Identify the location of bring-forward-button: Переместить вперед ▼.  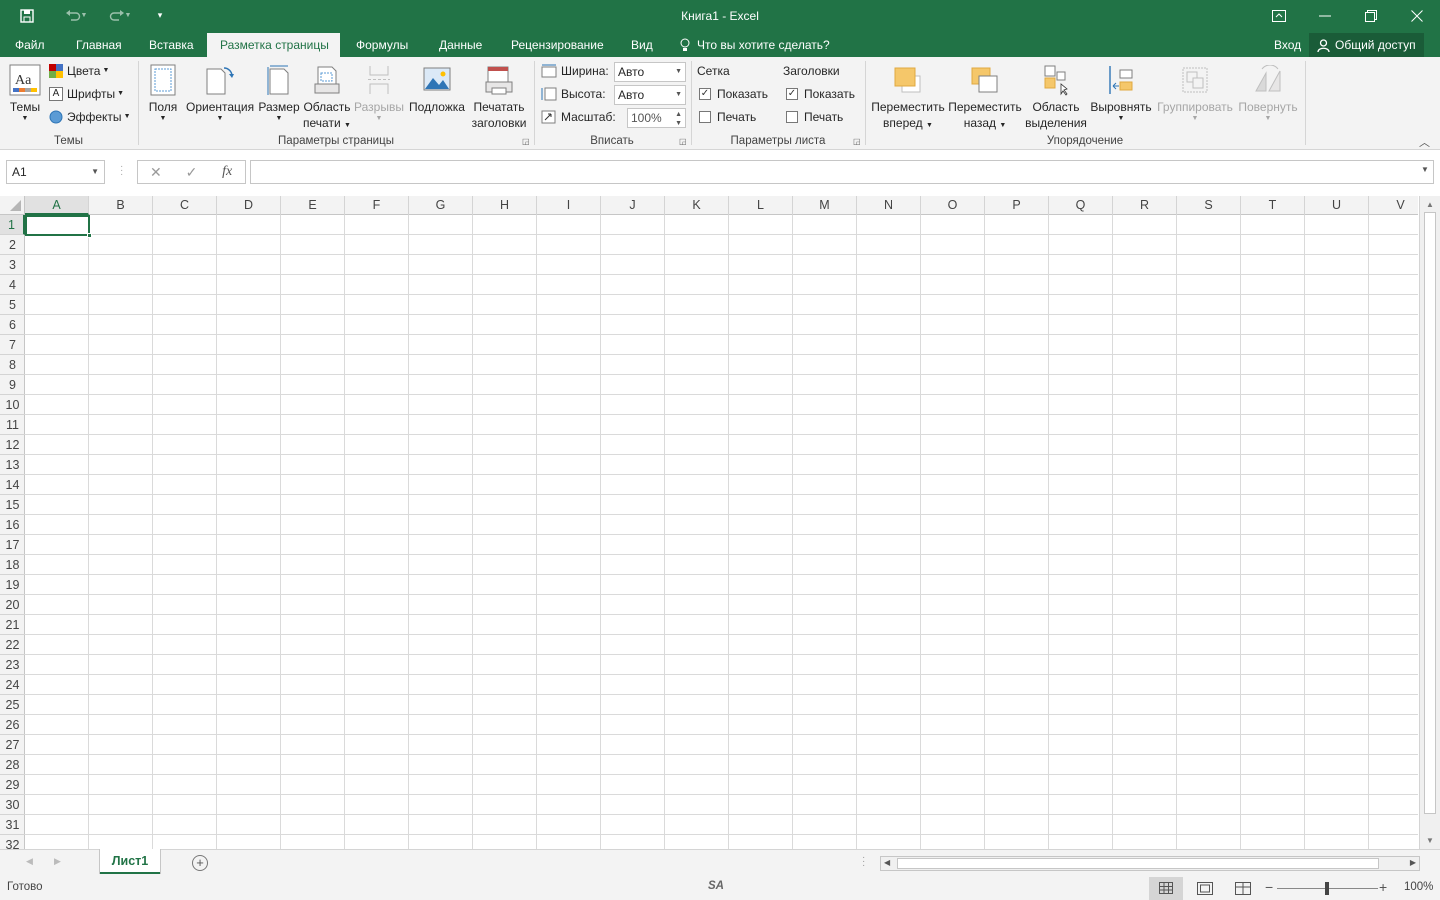
(908, 97).